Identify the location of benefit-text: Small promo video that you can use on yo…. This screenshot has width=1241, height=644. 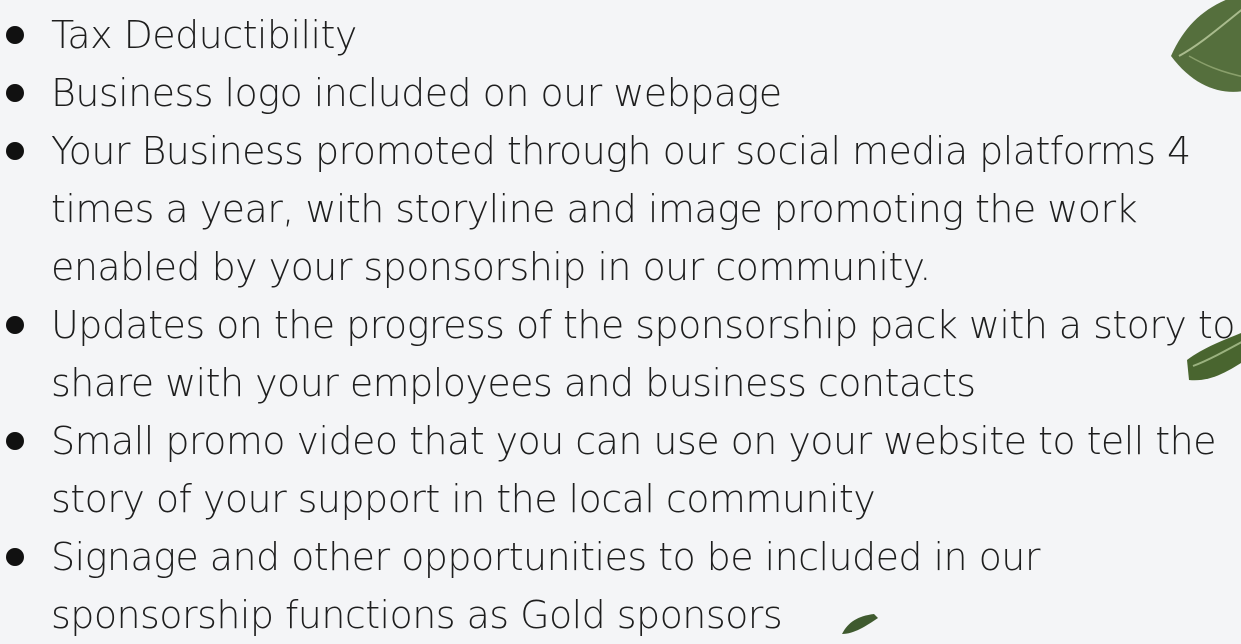
(634, 470).